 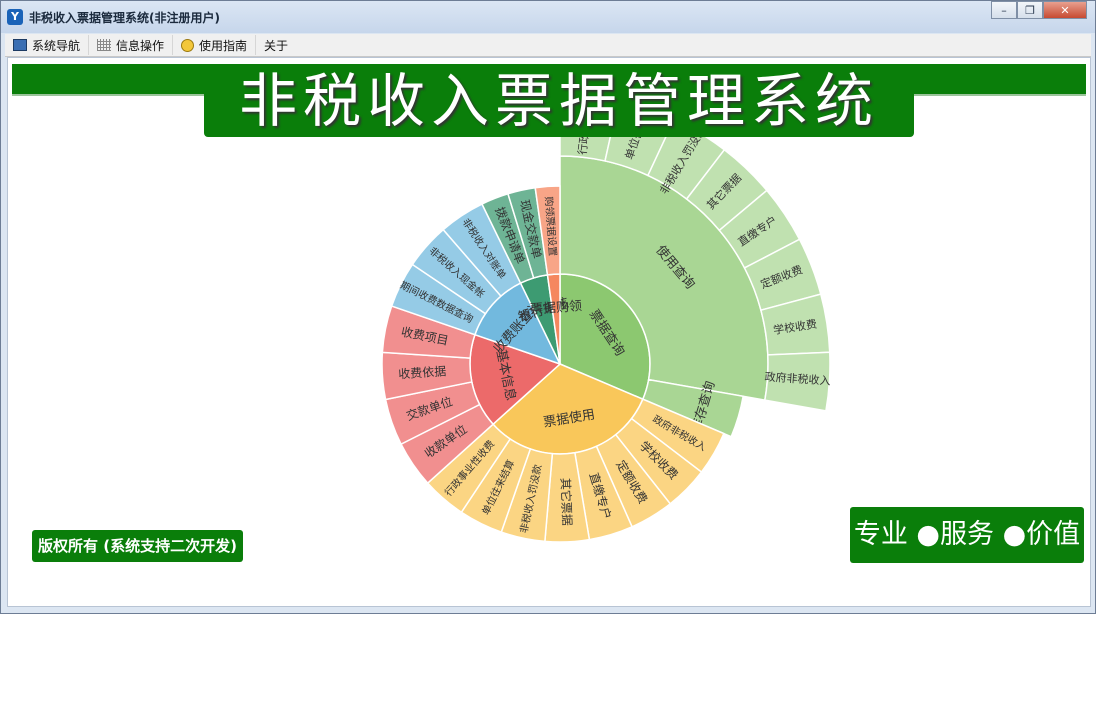 I want to click on restore-button: ❐, so click(x=1030, y=10).